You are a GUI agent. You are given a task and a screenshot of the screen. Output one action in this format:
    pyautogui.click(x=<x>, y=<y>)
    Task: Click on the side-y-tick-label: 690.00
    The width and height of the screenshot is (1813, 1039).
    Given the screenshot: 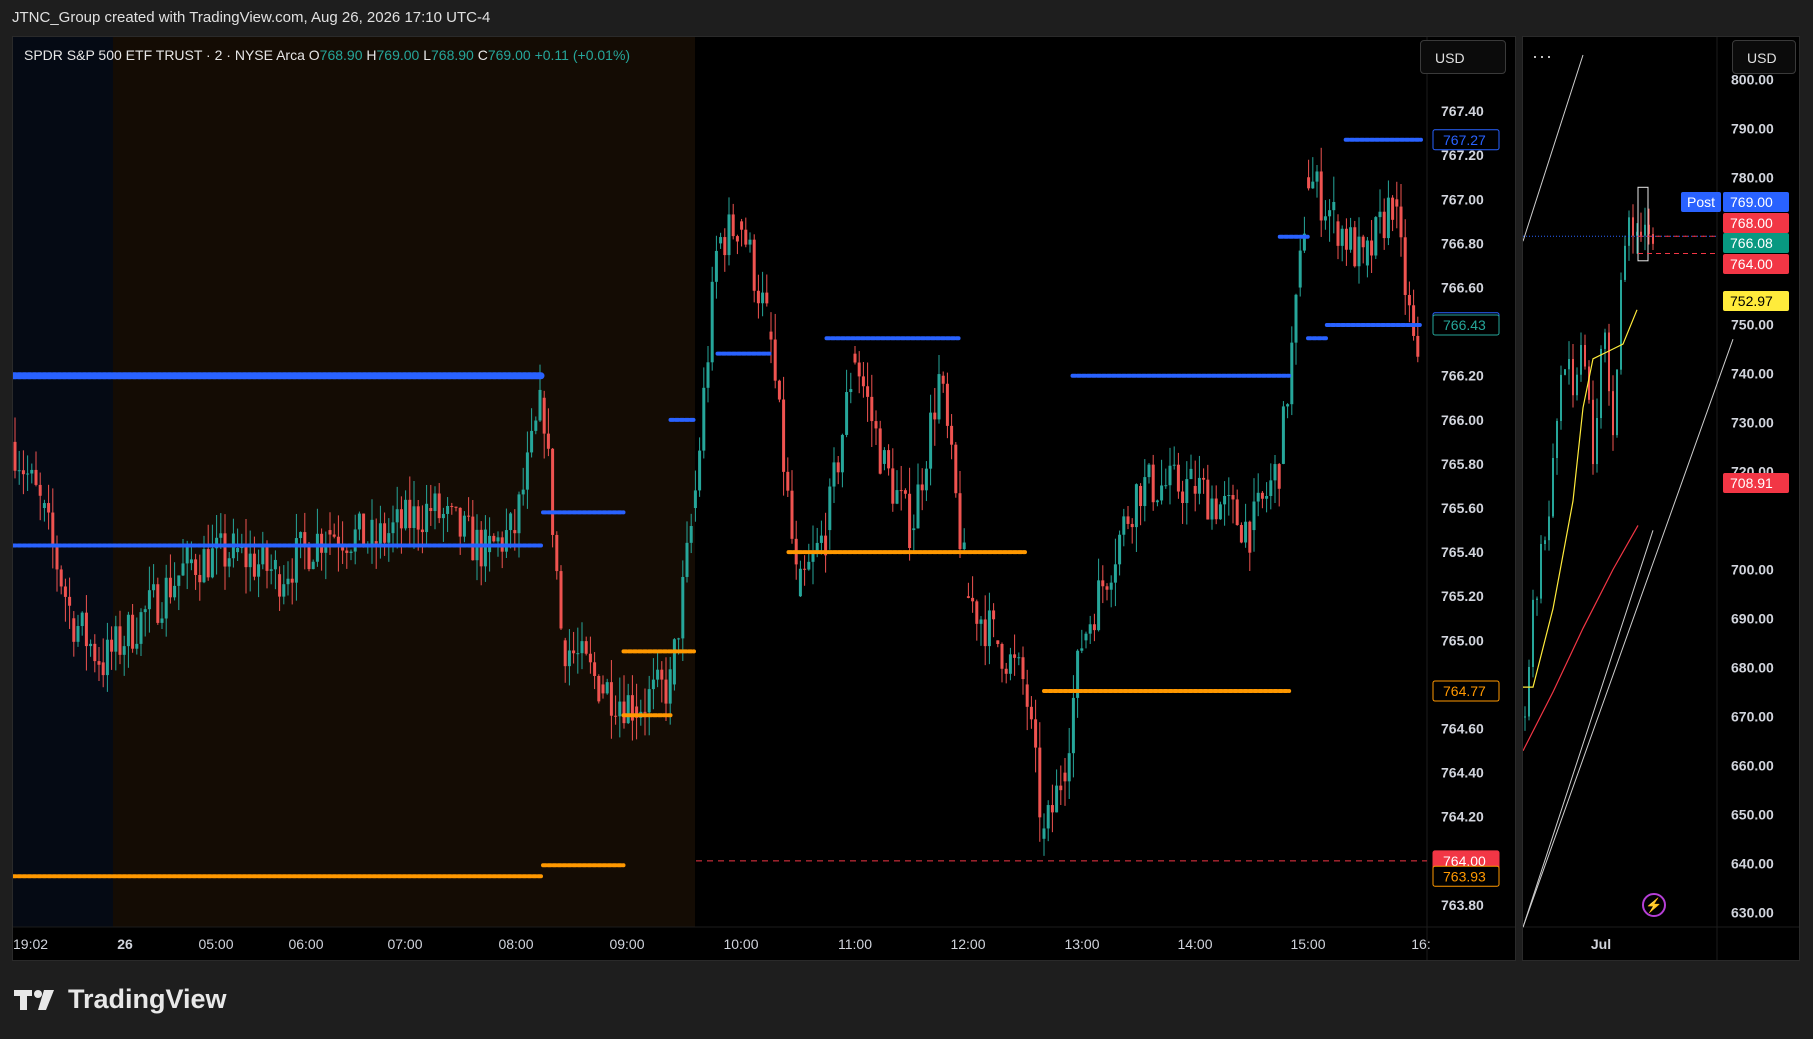 What is the action you would take?
    pyautogui.click(x=1752, y=619)
    